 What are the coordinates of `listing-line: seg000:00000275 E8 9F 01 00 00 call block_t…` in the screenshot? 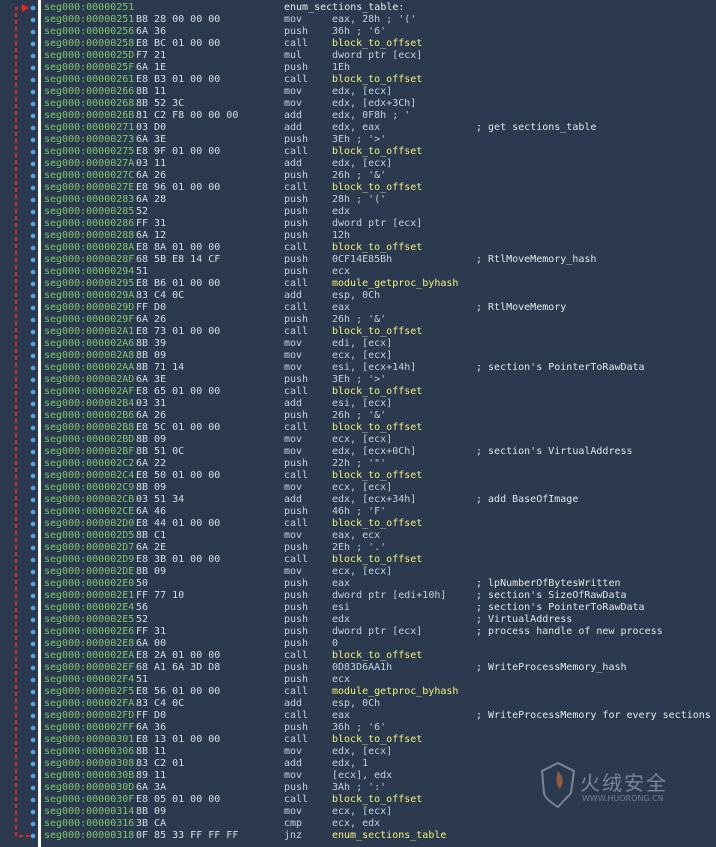 It's located at (380, 152).